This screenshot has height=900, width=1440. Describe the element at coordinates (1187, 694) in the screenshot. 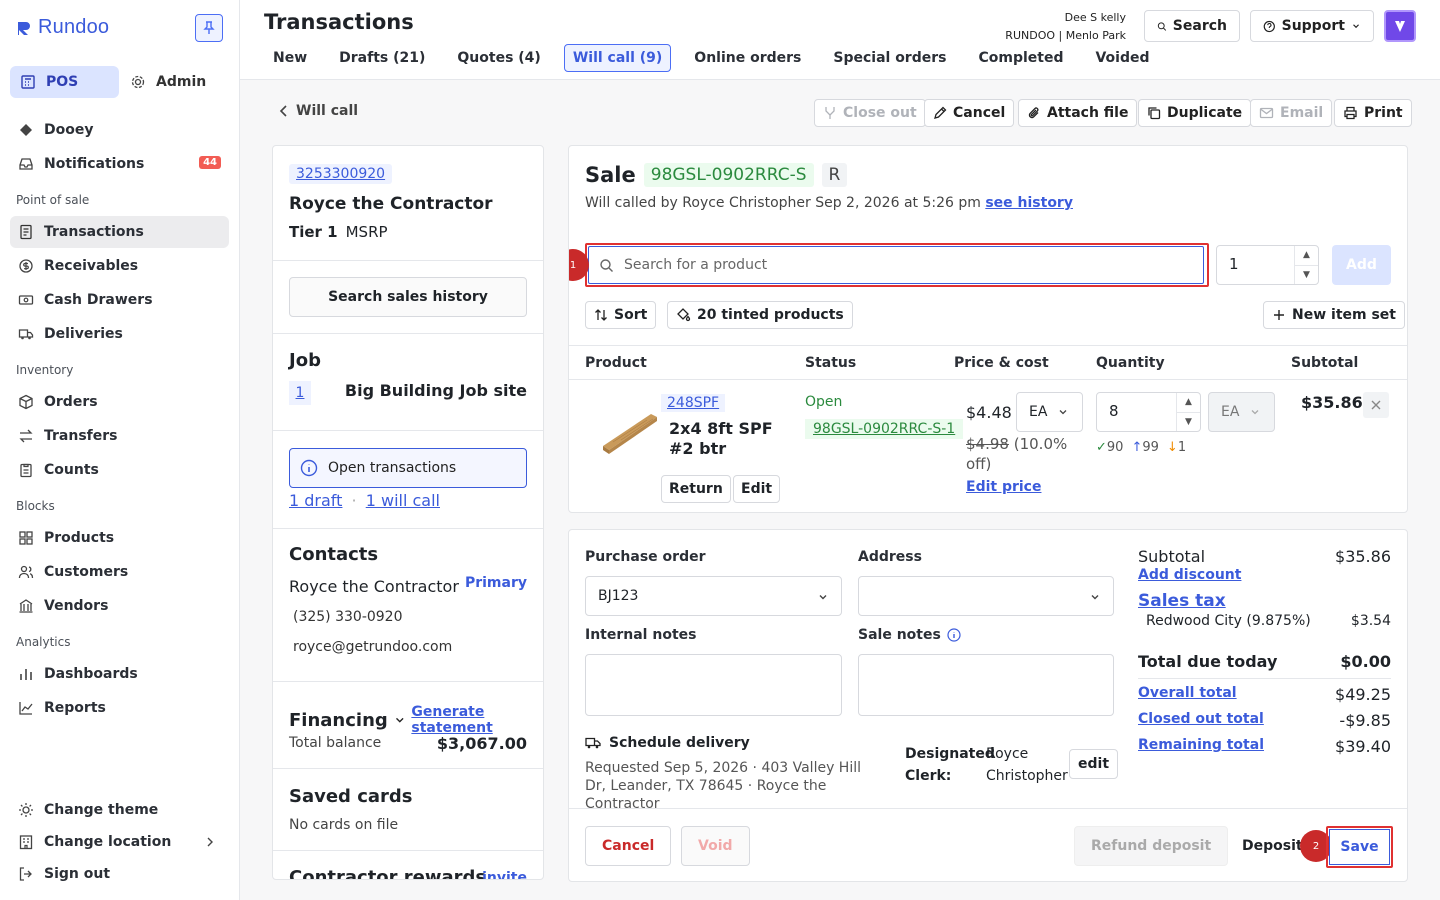

I see `overall-total-link: Overall total` at that location.